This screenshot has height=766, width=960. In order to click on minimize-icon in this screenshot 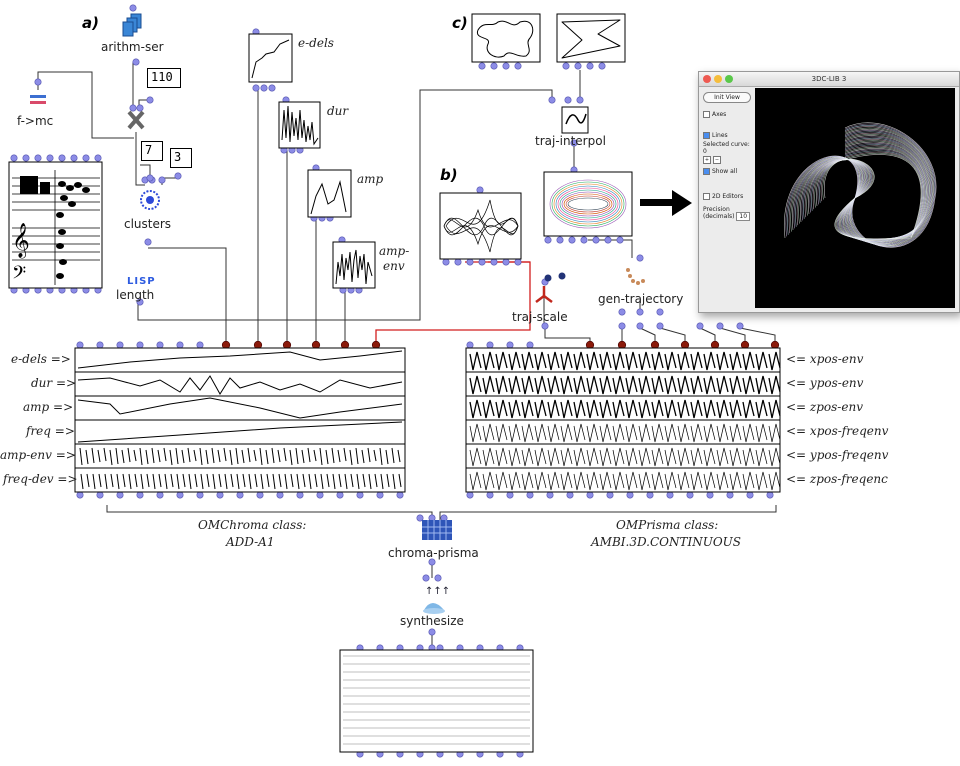, I will do `click(718, 79)`.